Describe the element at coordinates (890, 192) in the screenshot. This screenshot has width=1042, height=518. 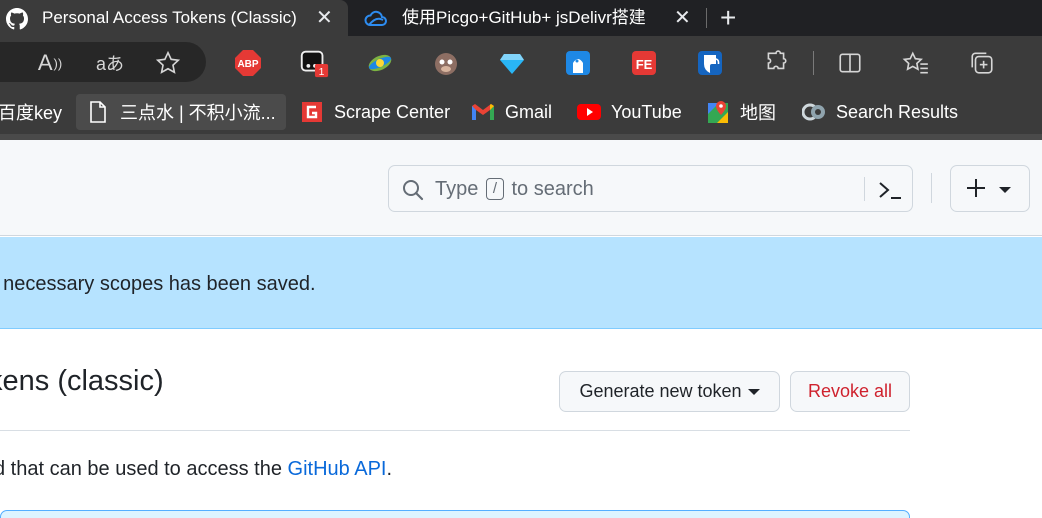
I see `command-palette-icon` at that location.